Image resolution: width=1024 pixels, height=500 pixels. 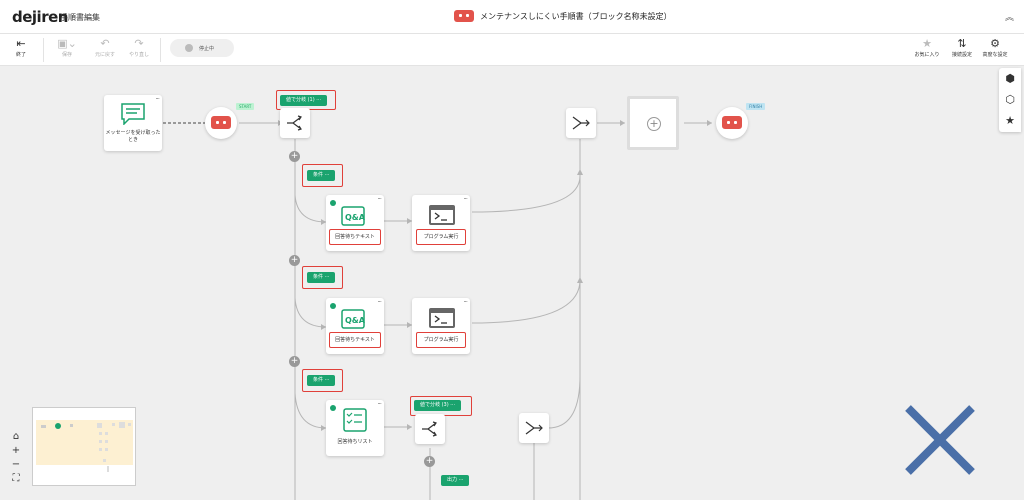 I want to click on zoom-controls: ⌂ + − ⛶, so click(x=16, y=458).